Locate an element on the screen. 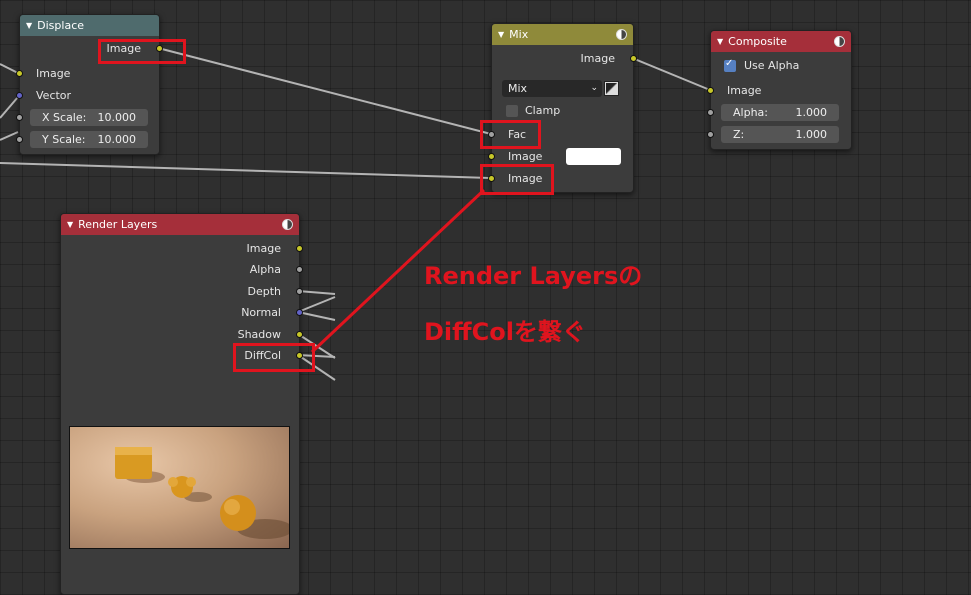 The image size is (971, 595). clamp-label: Clamp is located at coordinates (543, 110).